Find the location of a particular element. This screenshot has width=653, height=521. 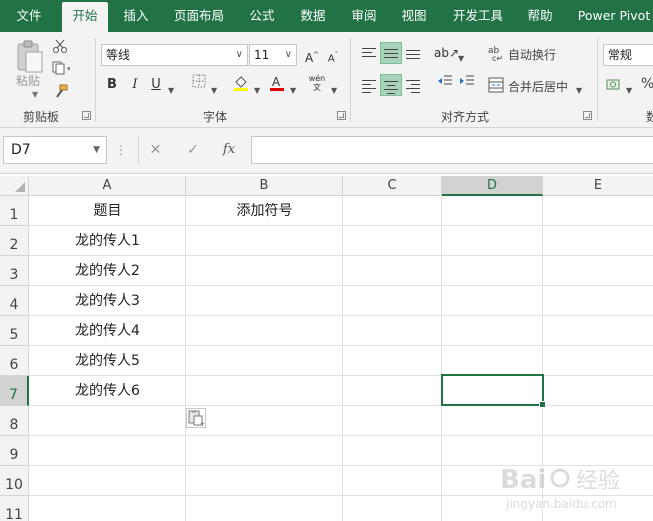

increase-indent-button is located at coordinates (467, 85).